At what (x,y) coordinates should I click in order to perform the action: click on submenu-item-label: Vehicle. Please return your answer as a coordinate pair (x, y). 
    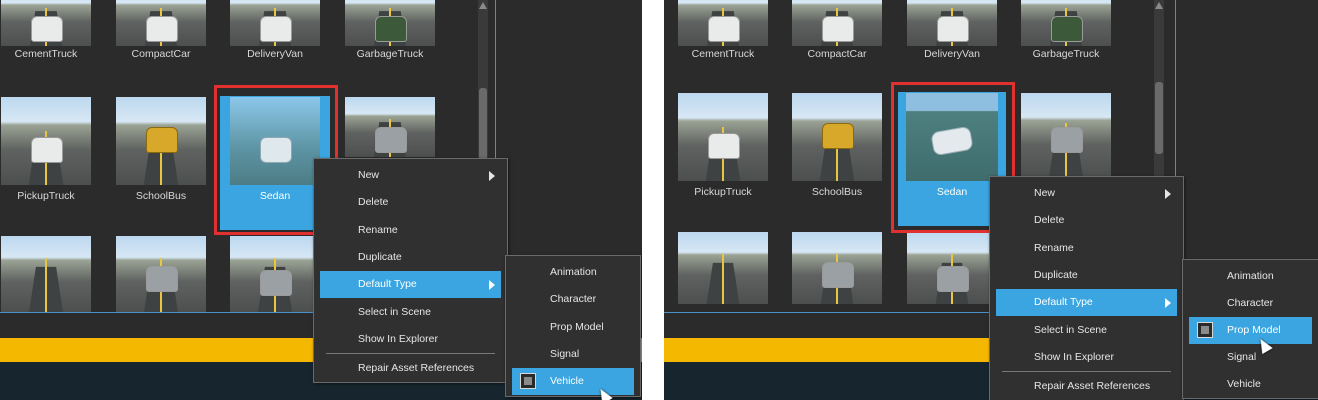
    Looking at the image, I should click on (567, 381).